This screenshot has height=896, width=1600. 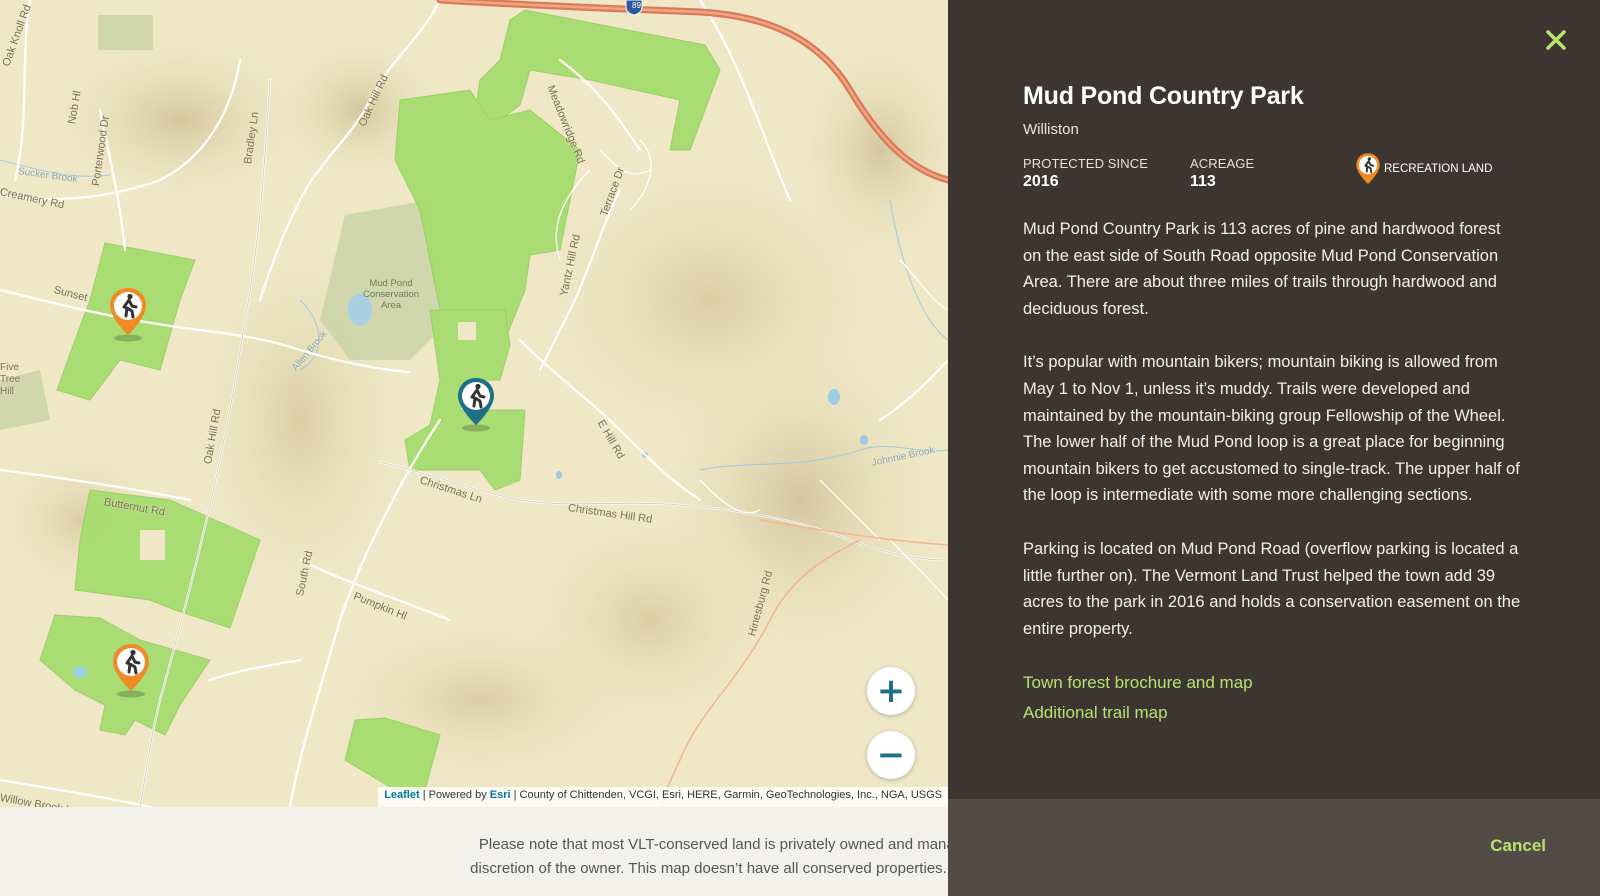 What do you see at coordinates (1203, 181) in the screenshot?
I see `acreage-value: 113` at bounding box center [1203, 181].